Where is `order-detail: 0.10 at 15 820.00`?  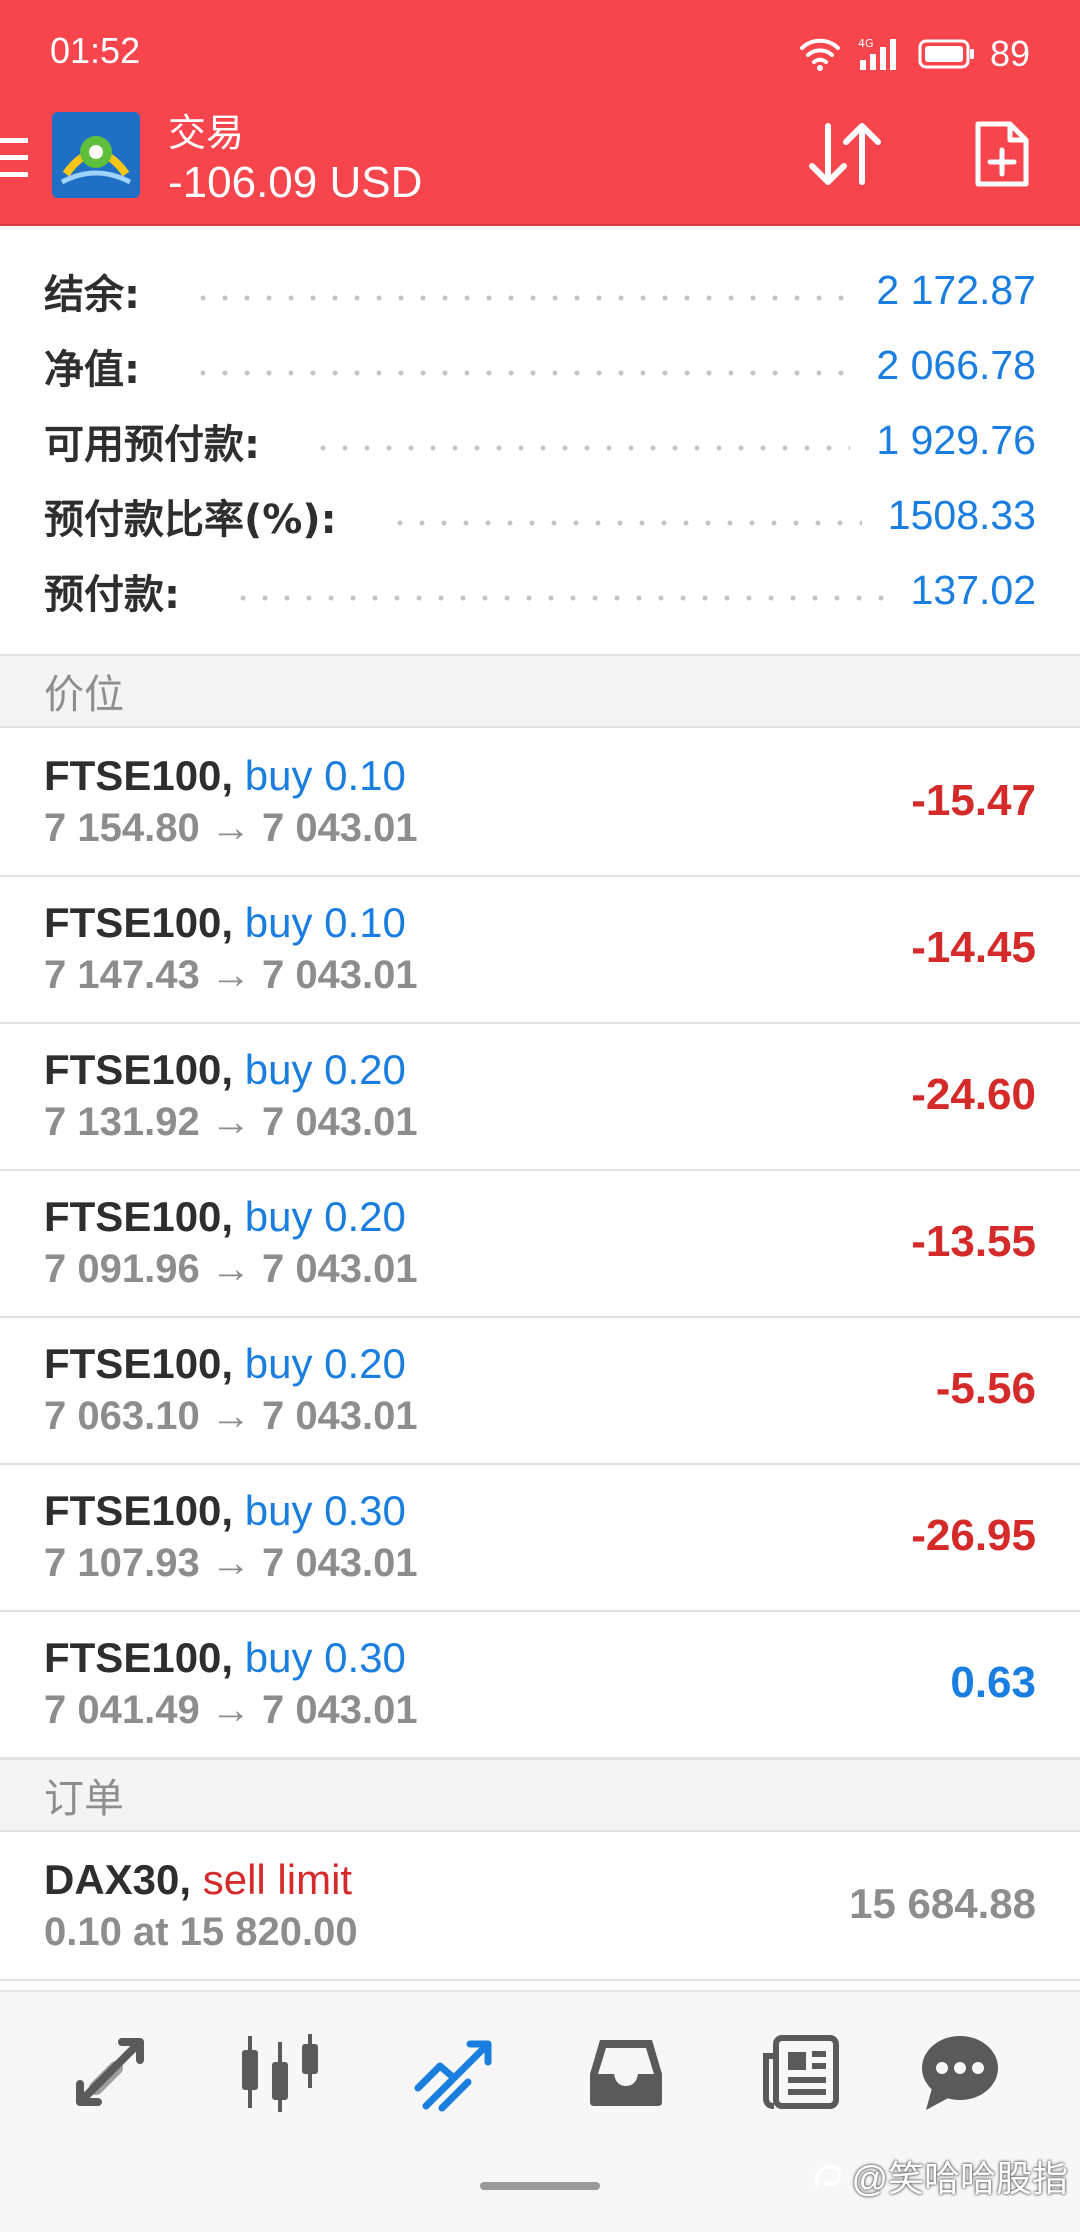
order-detail: 0.10 at 15 820.00 is located at coordinates (201, 1932).